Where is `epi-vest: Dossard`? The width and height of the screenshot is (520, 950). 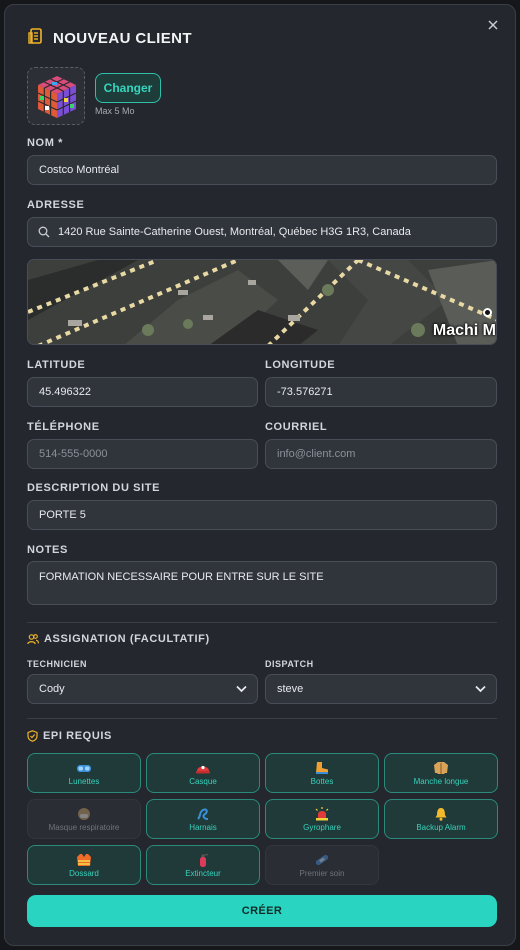
epi-vest: Dossard is located at coordinates (84, 865).